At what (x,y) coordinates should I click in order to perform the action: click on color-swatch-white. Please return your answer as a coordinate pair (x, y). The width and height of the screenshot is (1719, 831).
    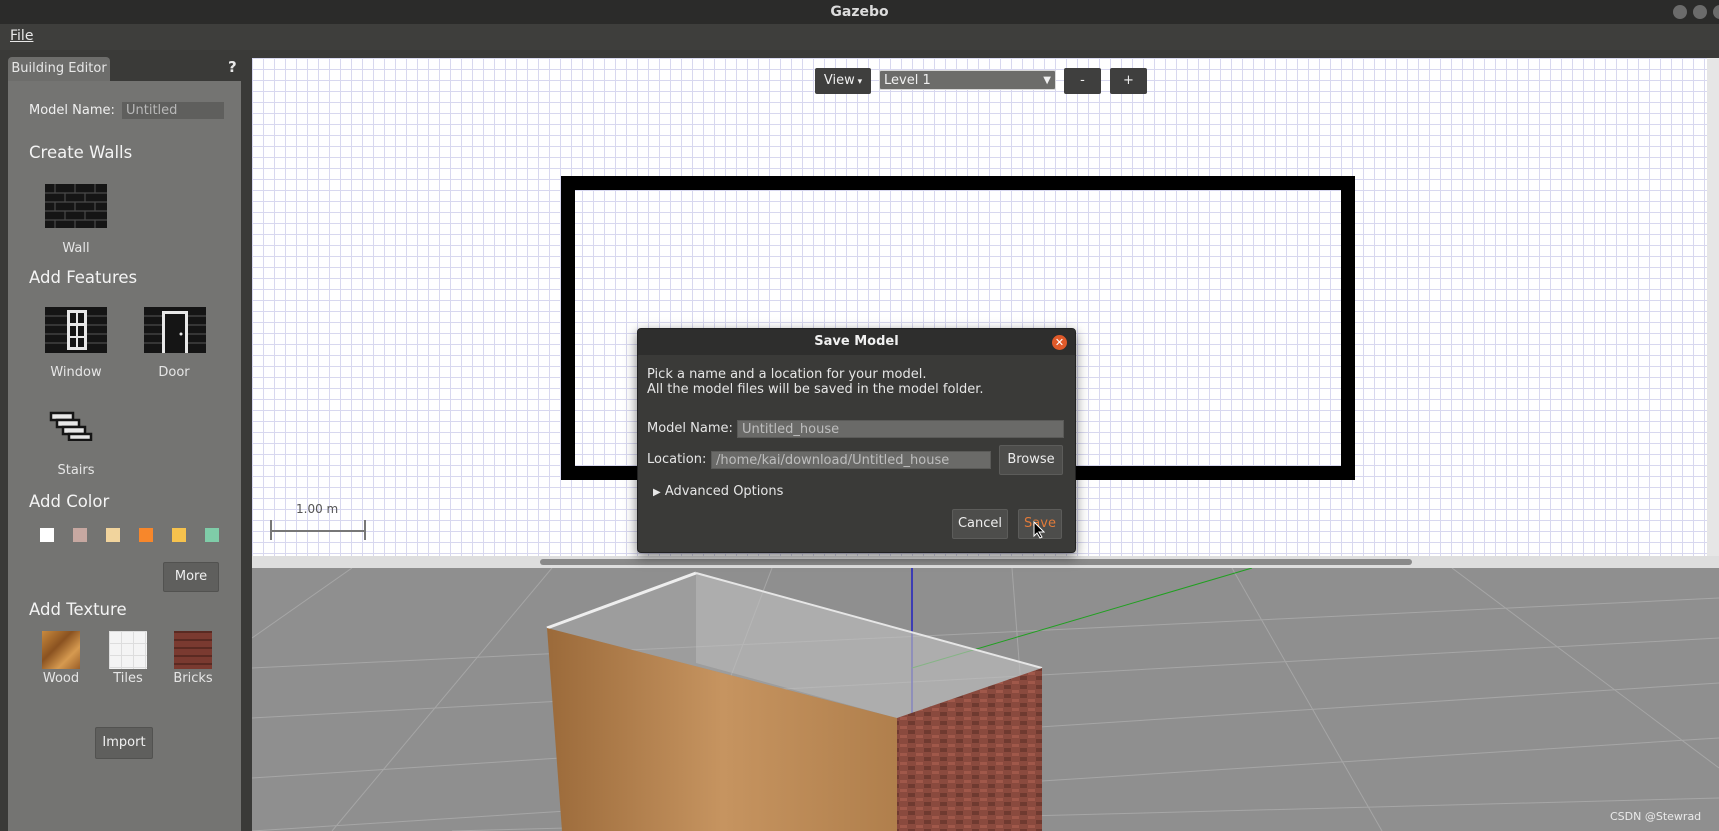
    Looking at the image, I should click on (47, 535).